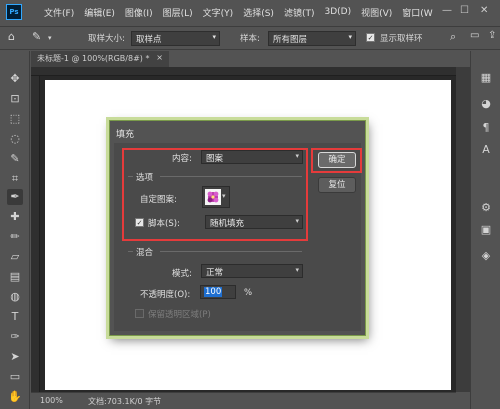 The height and width of the screenshot is (409, 500). Describe the element at coordinates (145, 253) in the screenshot. I see `blending-group-label: 混合` at that location.